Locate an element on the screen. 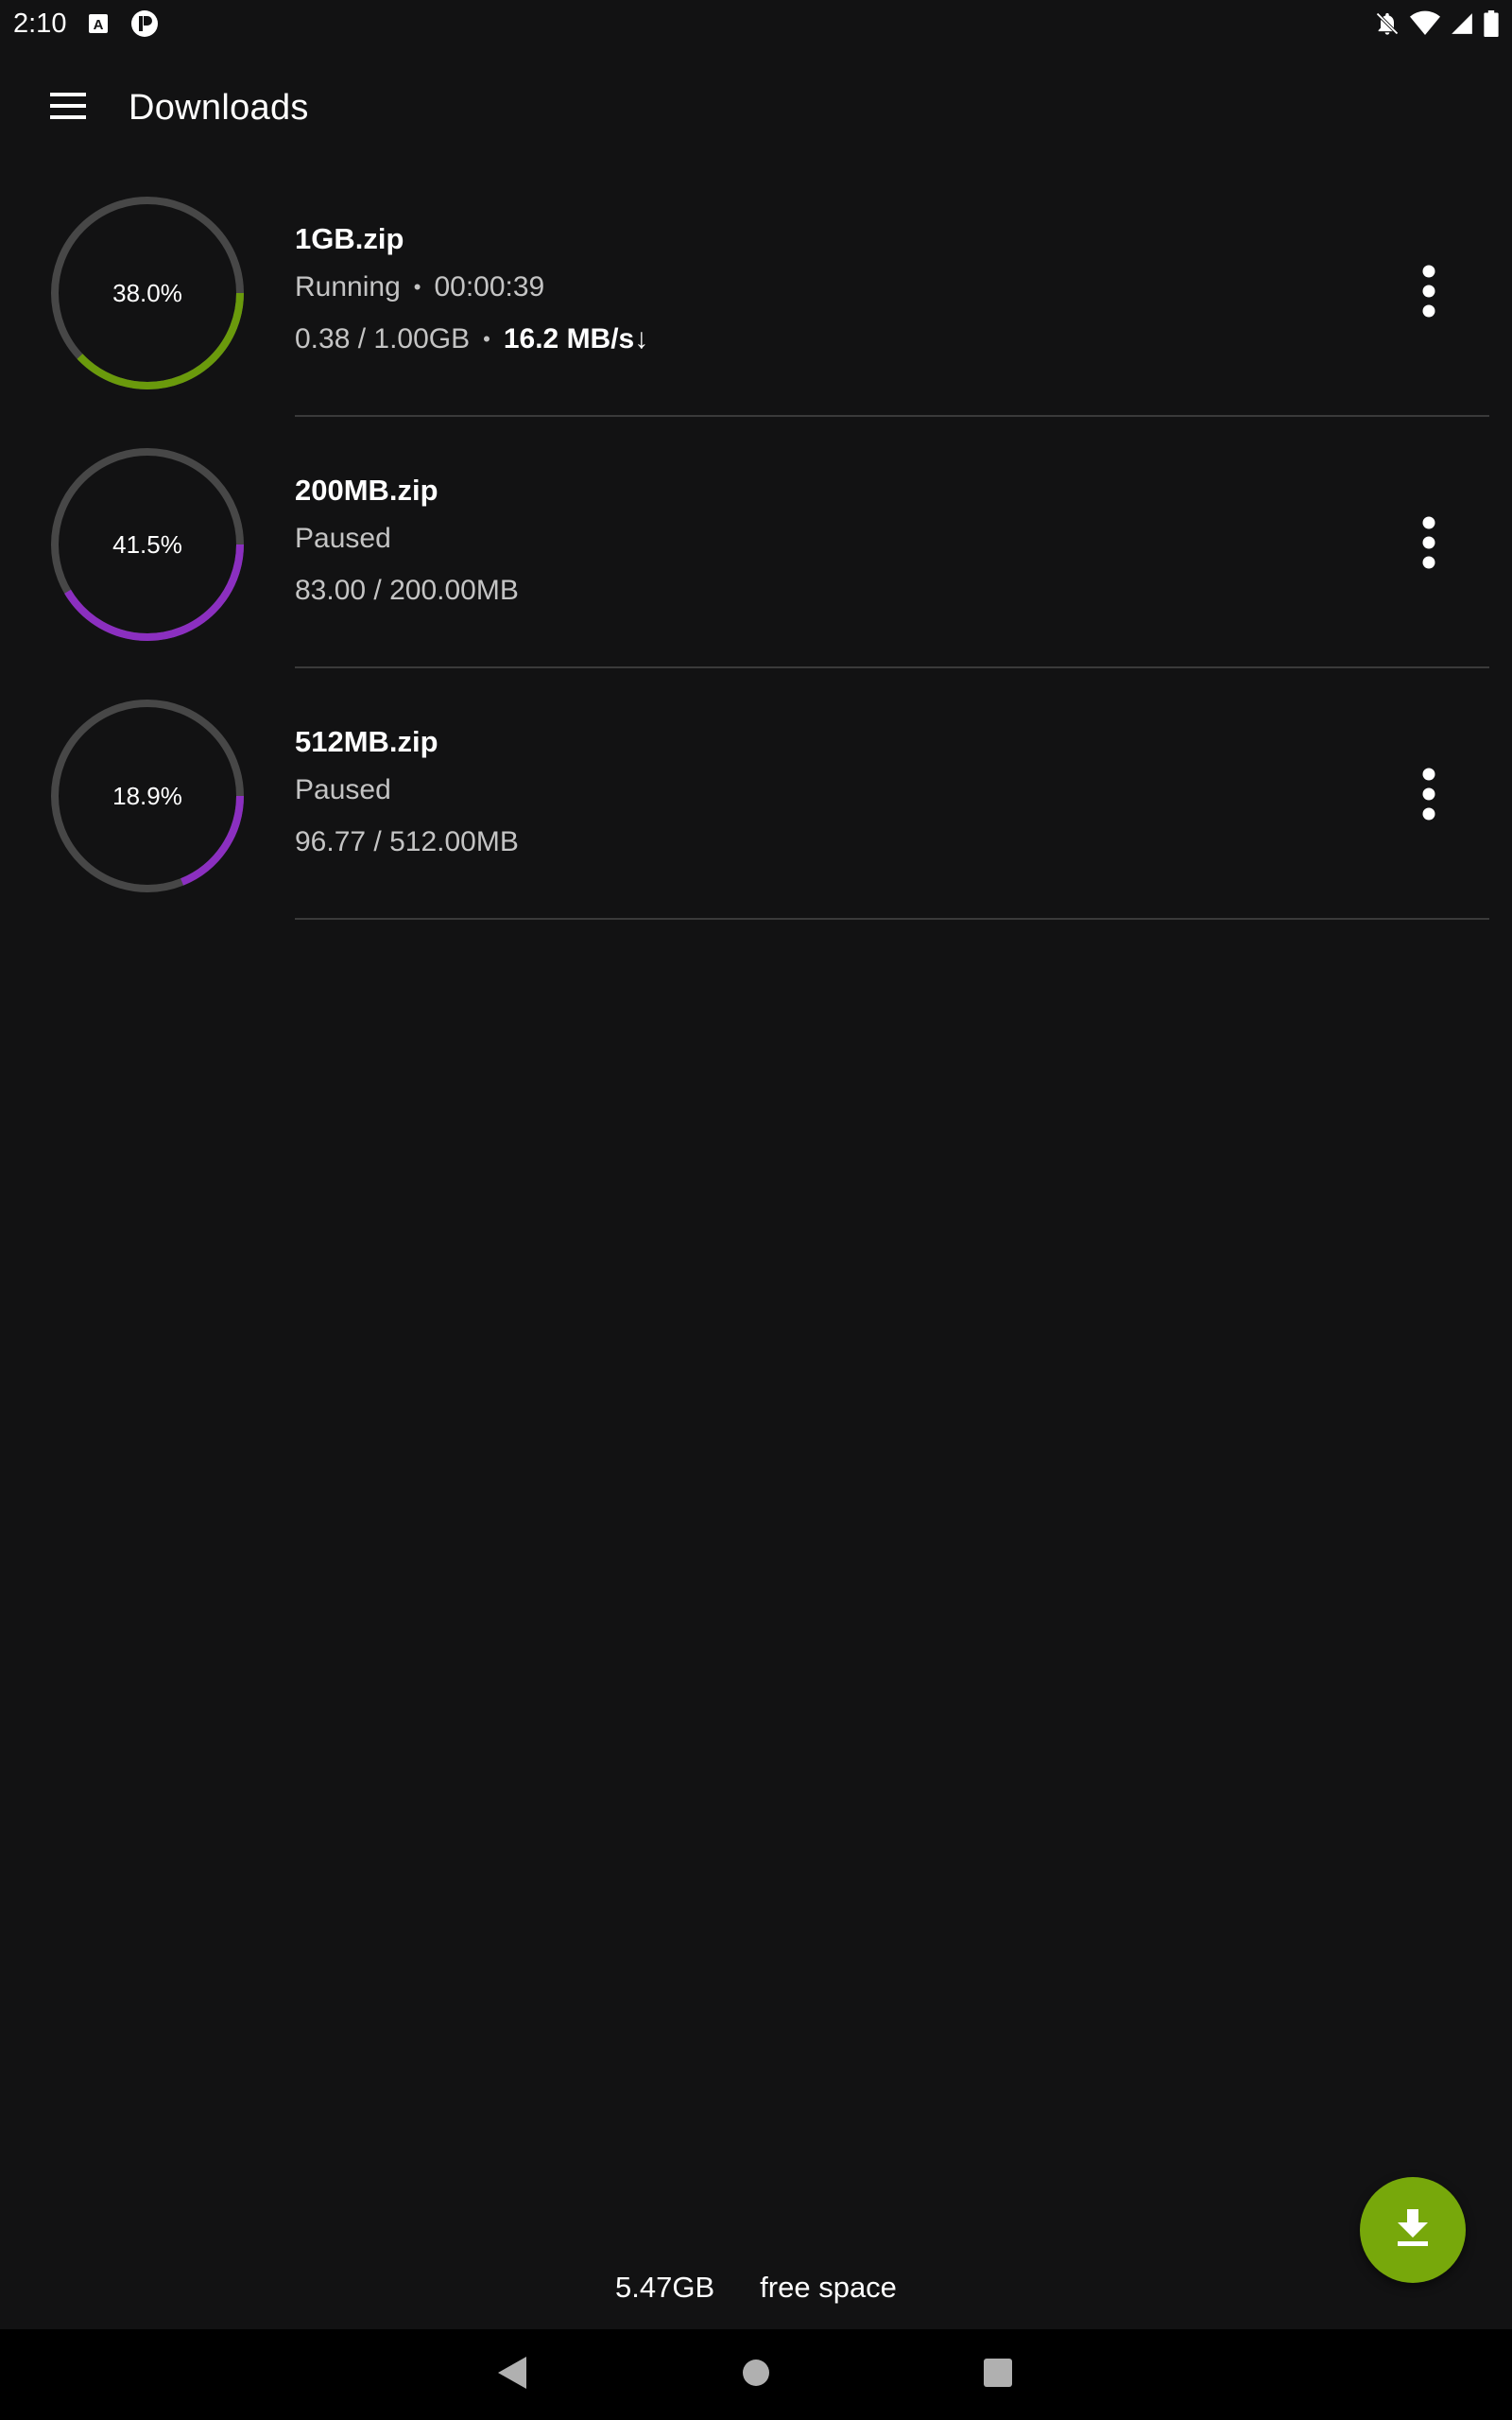 The width and height of the screenshot is (1512, 2420). menu-button is located at coordinates (68, 108).